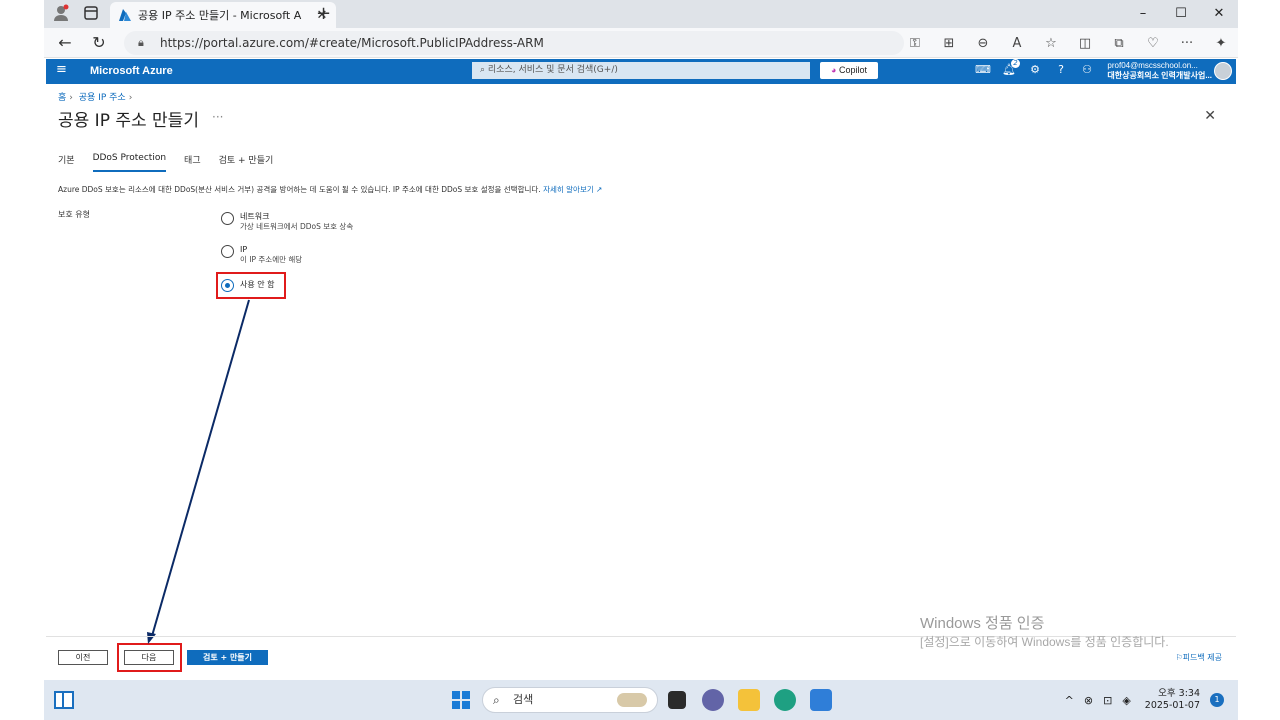 Image resolution: width=1280 pixels, height=720 pixels. What do you see at coordinates (1172, 705) in the screenshot?
I see `clock-date: 2025-01-07` at bounding box center [1172, 705].